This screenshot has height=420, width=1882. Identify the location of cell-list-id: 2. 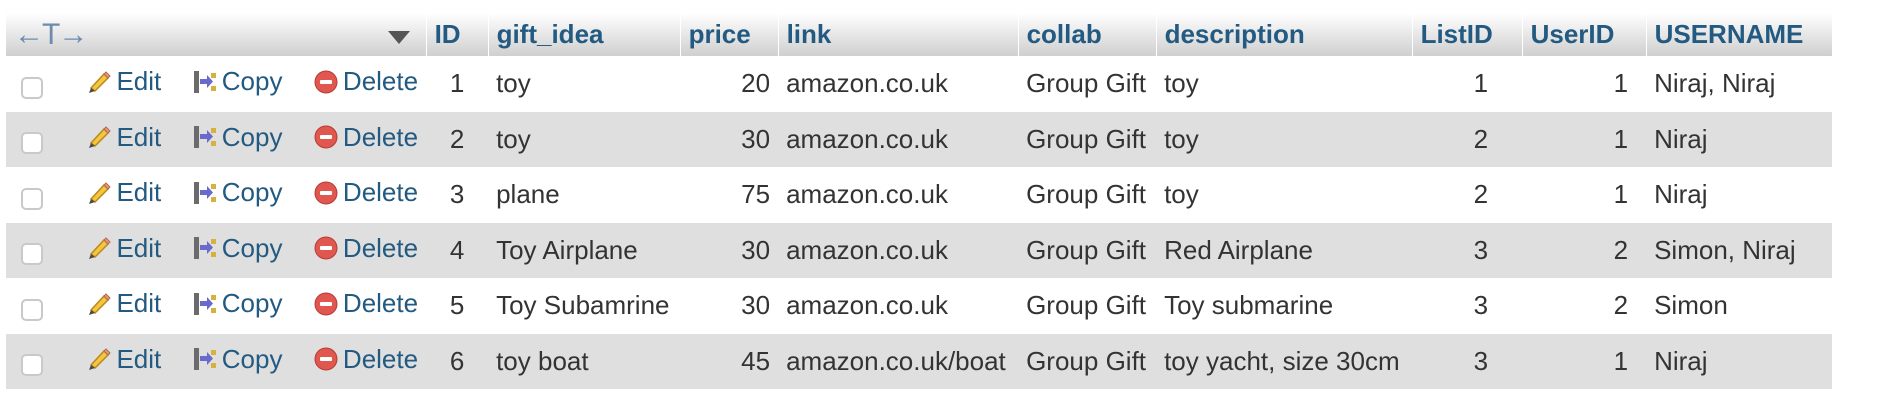
(1481, 194).